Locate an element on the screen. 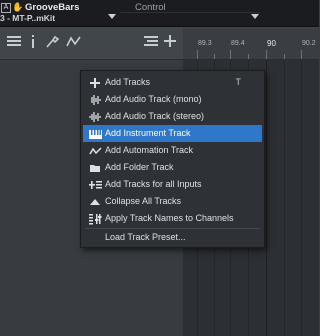  add-icon is located at coordinates (170, 42).